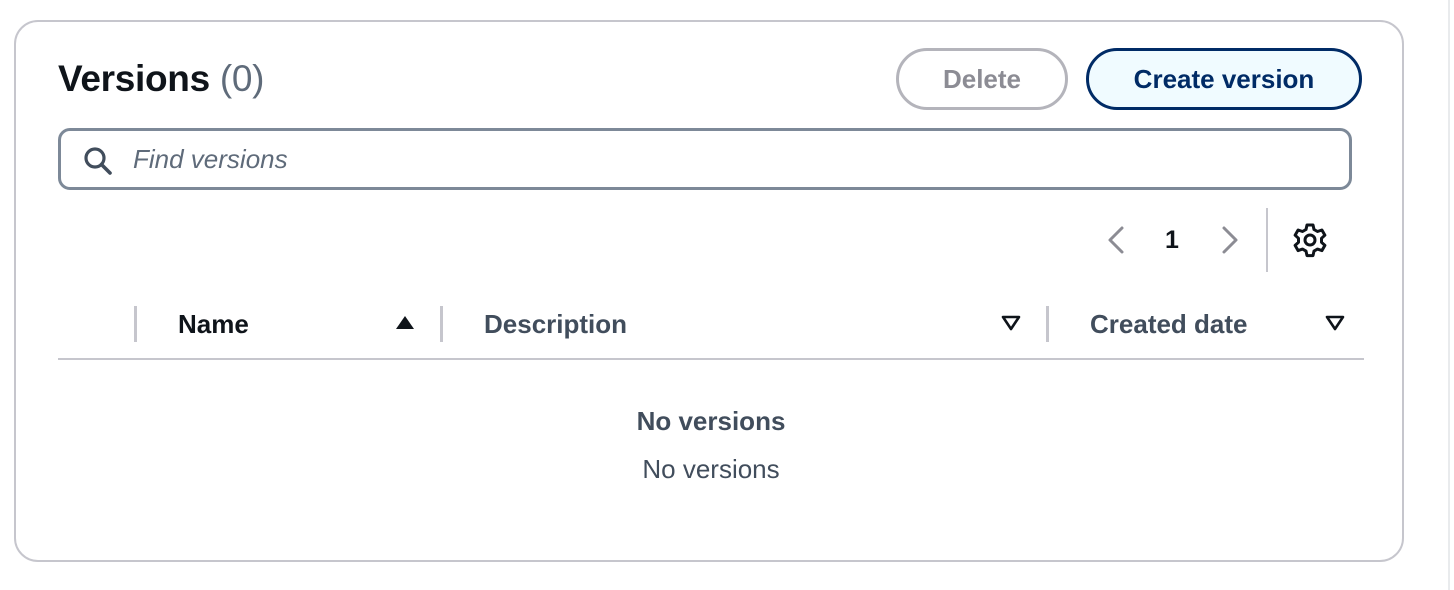 Image resolution: width=1454 pixels, height=590 pixels. I want to click on versions-count: (0), so click(242, 78).